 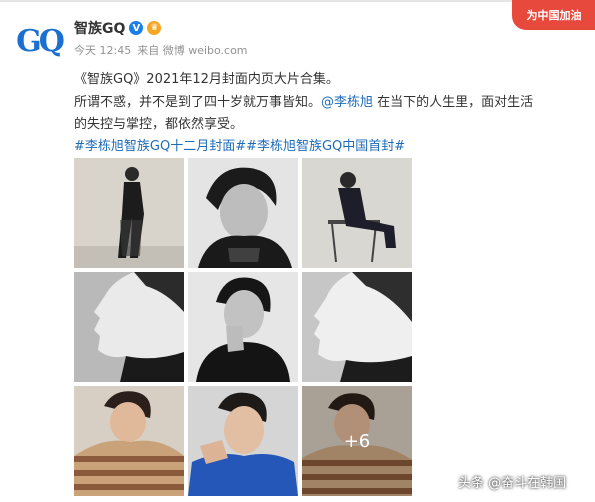 I want to click on hashtag-link: #李栋旭智族GQ十二月封面#, so click(x=160, y=146).